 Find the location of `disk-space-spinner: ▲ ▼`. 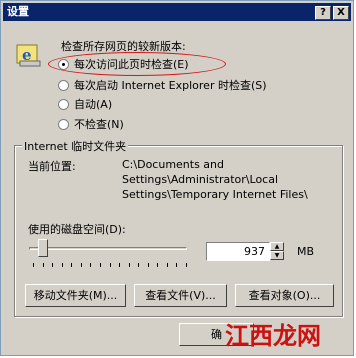

disk-space-spinner: ▲ ▼ is located at coordinates (277, 251).